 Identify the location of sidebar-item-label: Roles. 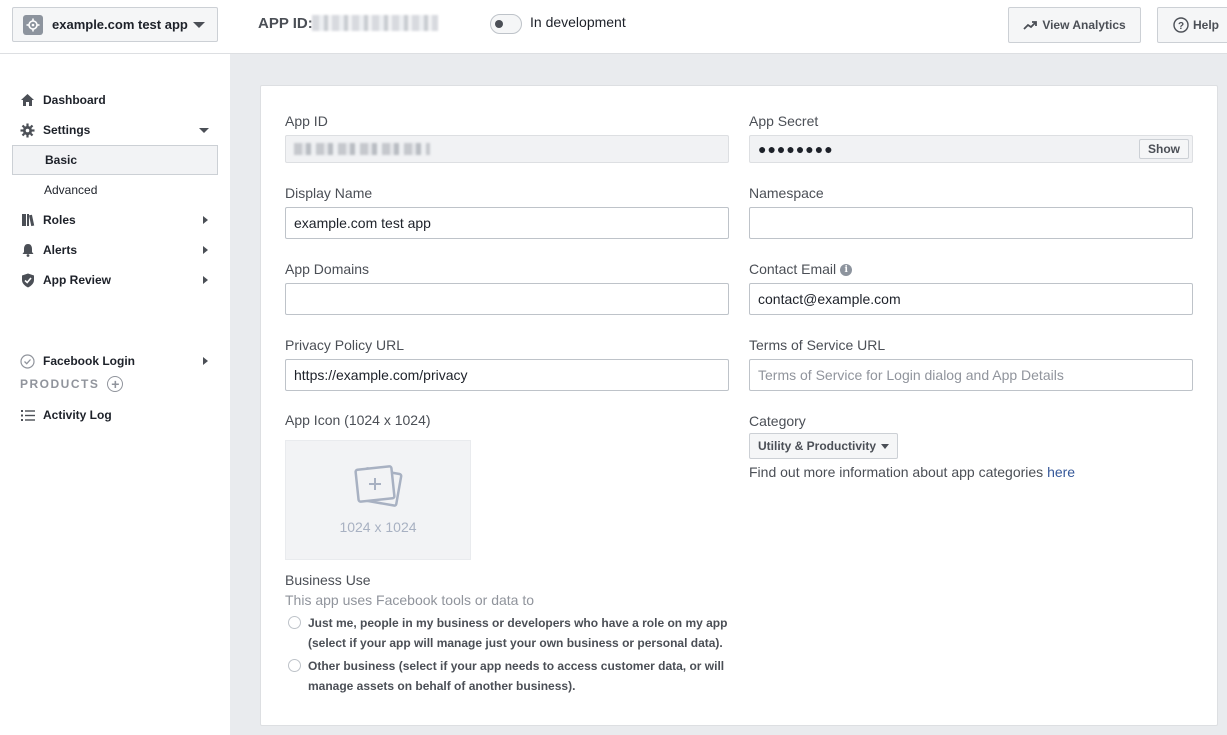
(59, 220).